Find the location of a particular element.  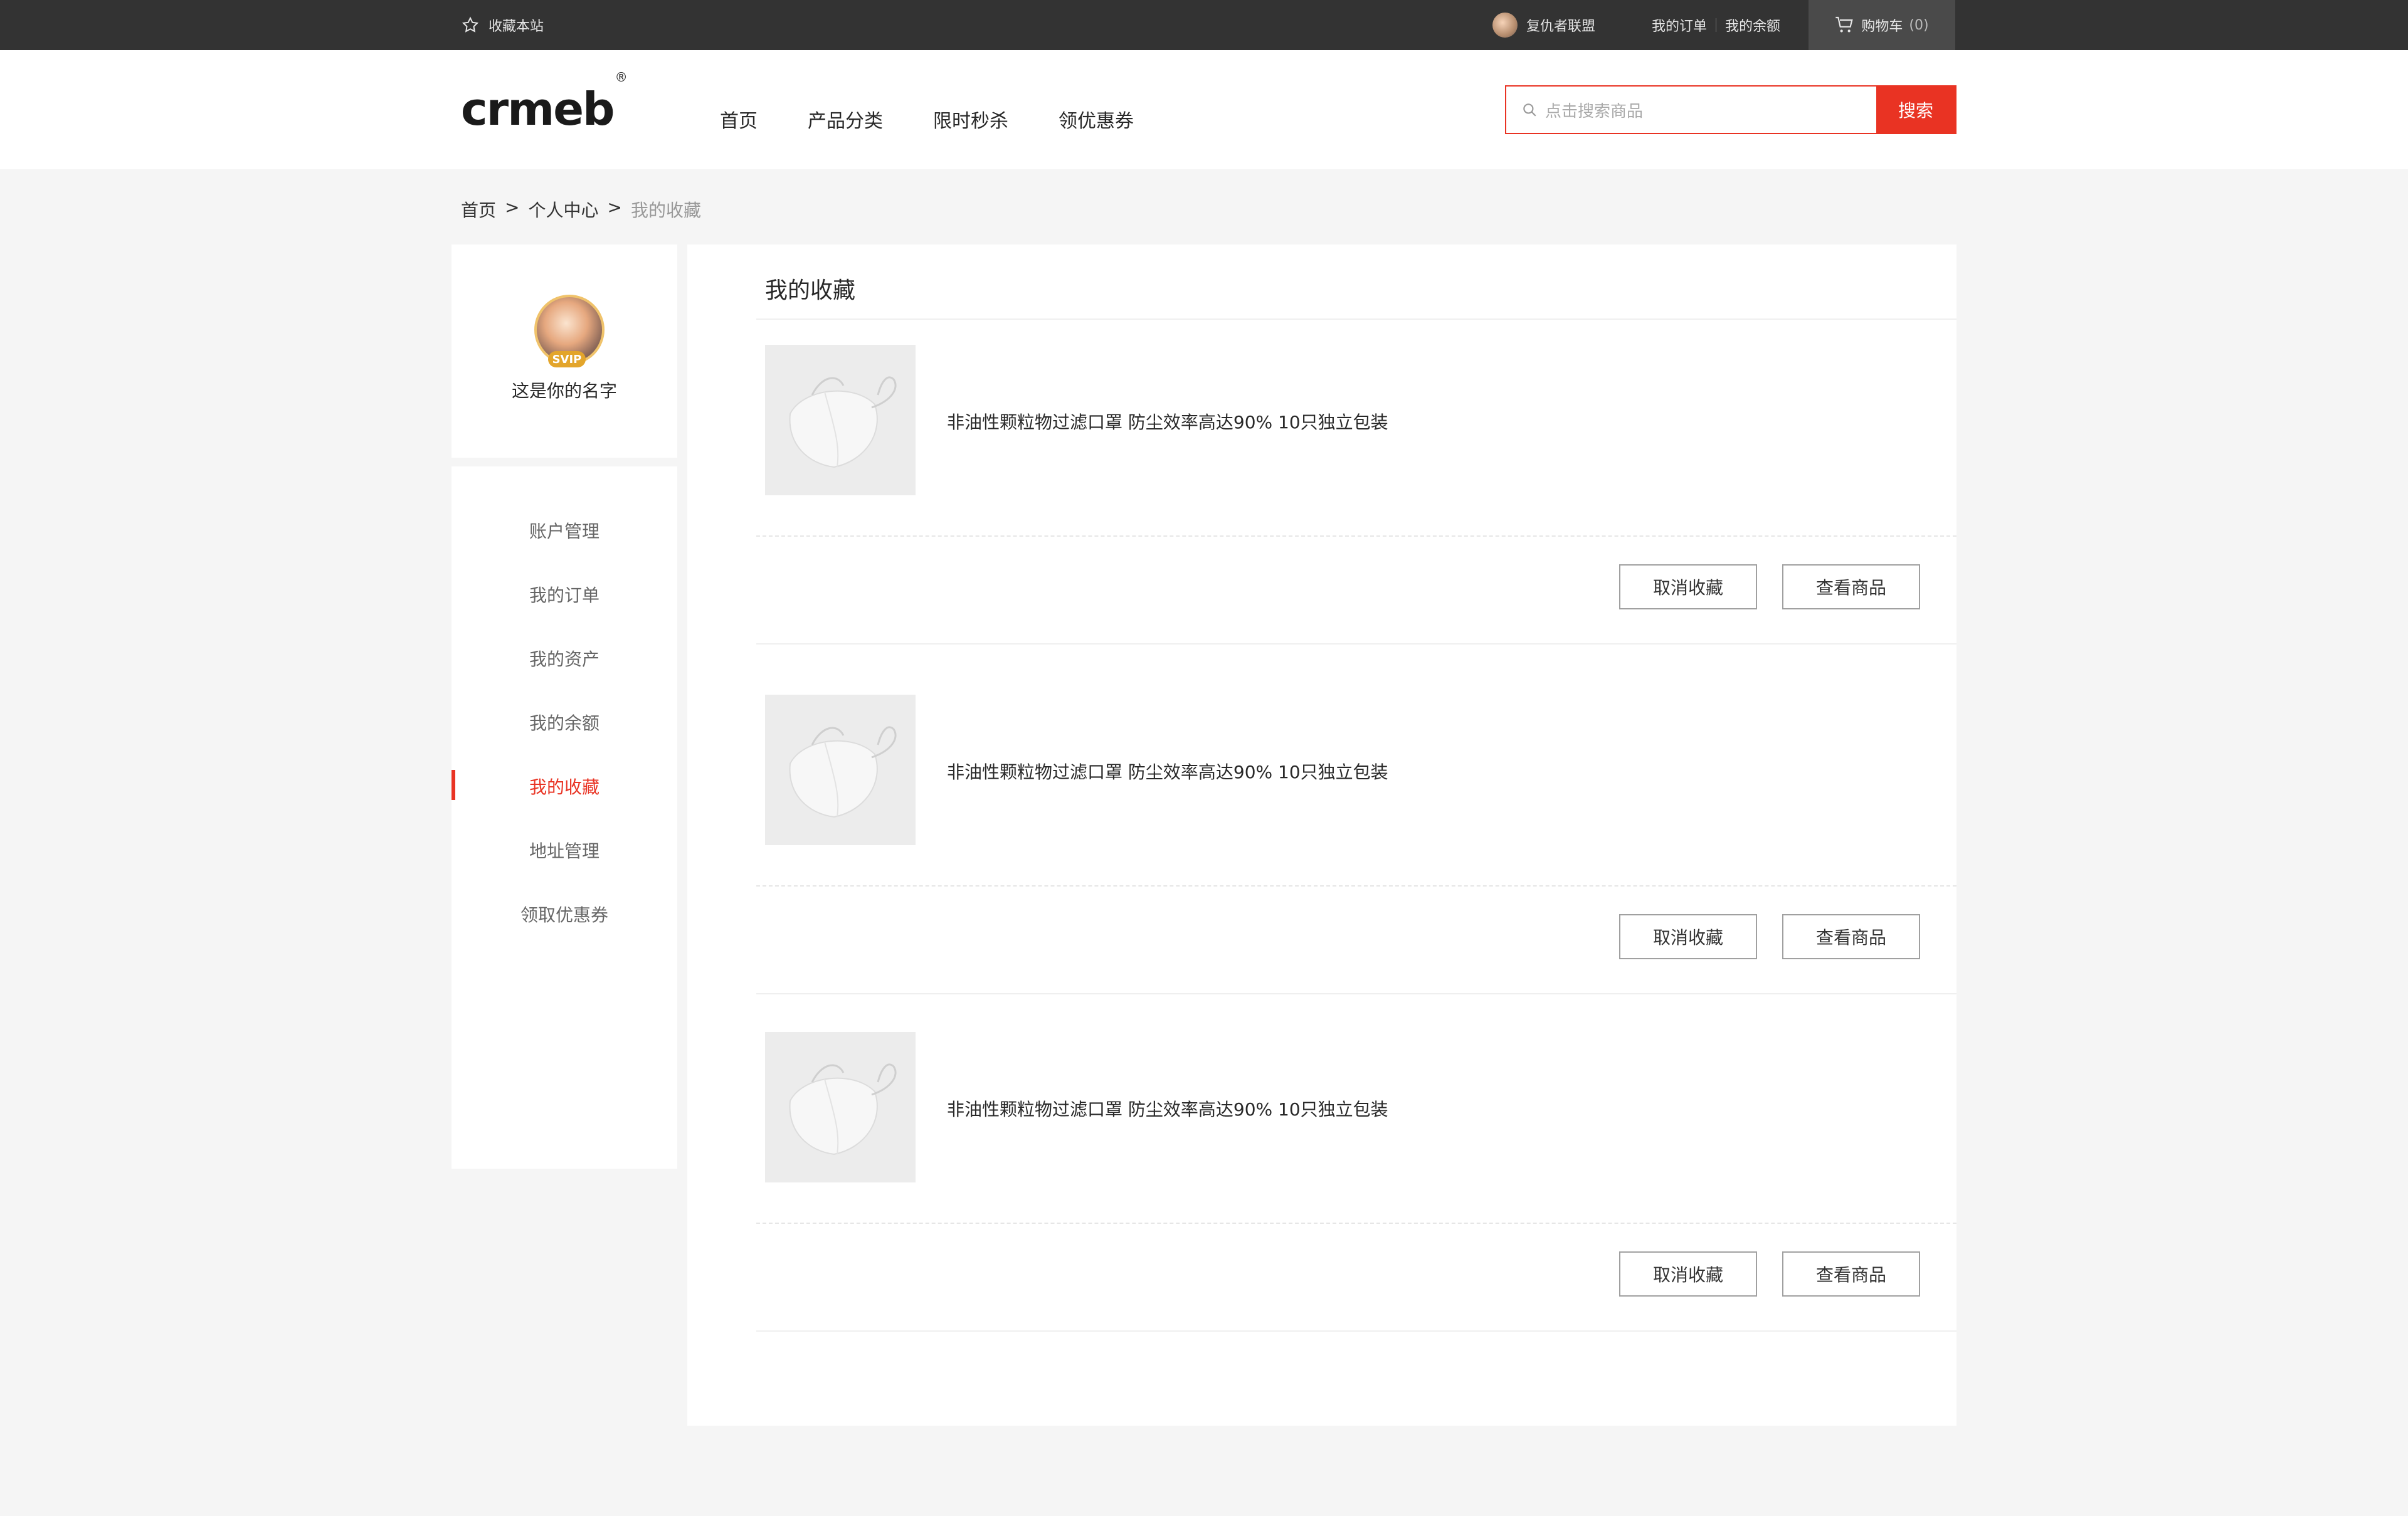

cart-button: 购物车 (0) is located at coordinates (1882, 25).